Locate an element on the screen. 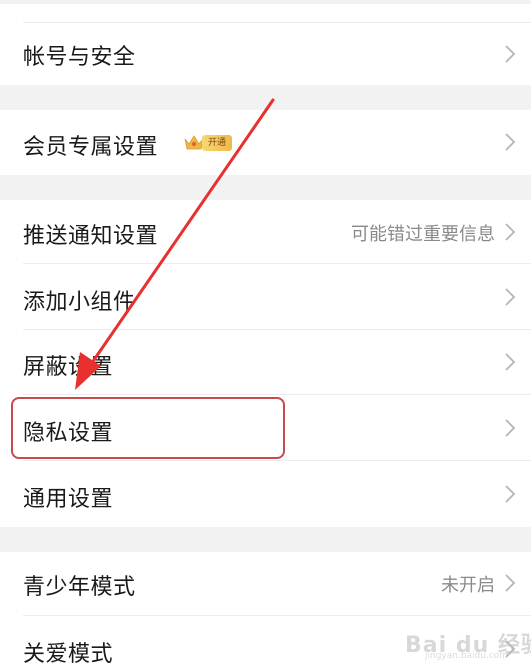 Image resolution: width=531 pixels, height=671 pixels. settings-item-label: 通用设置 is located at coordinates (68, 499).